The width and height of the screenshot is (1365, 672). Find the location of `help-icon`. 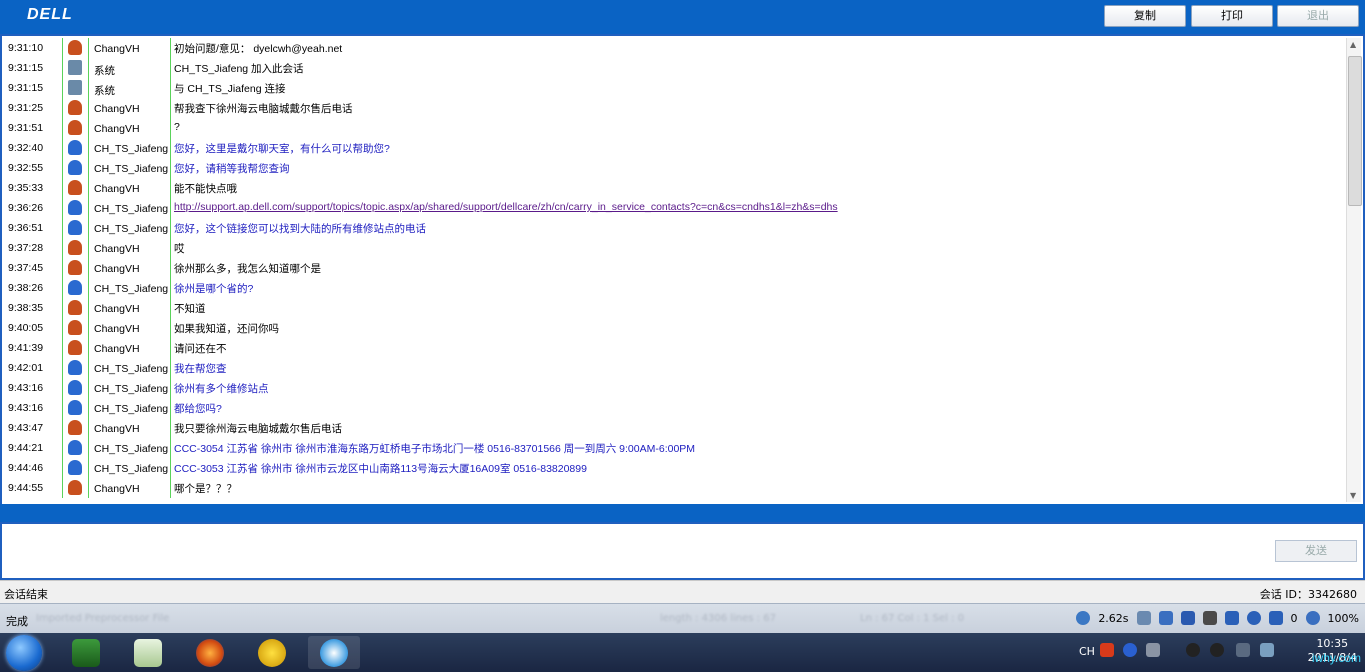

help-icon is located at coordinates (1130, 650).